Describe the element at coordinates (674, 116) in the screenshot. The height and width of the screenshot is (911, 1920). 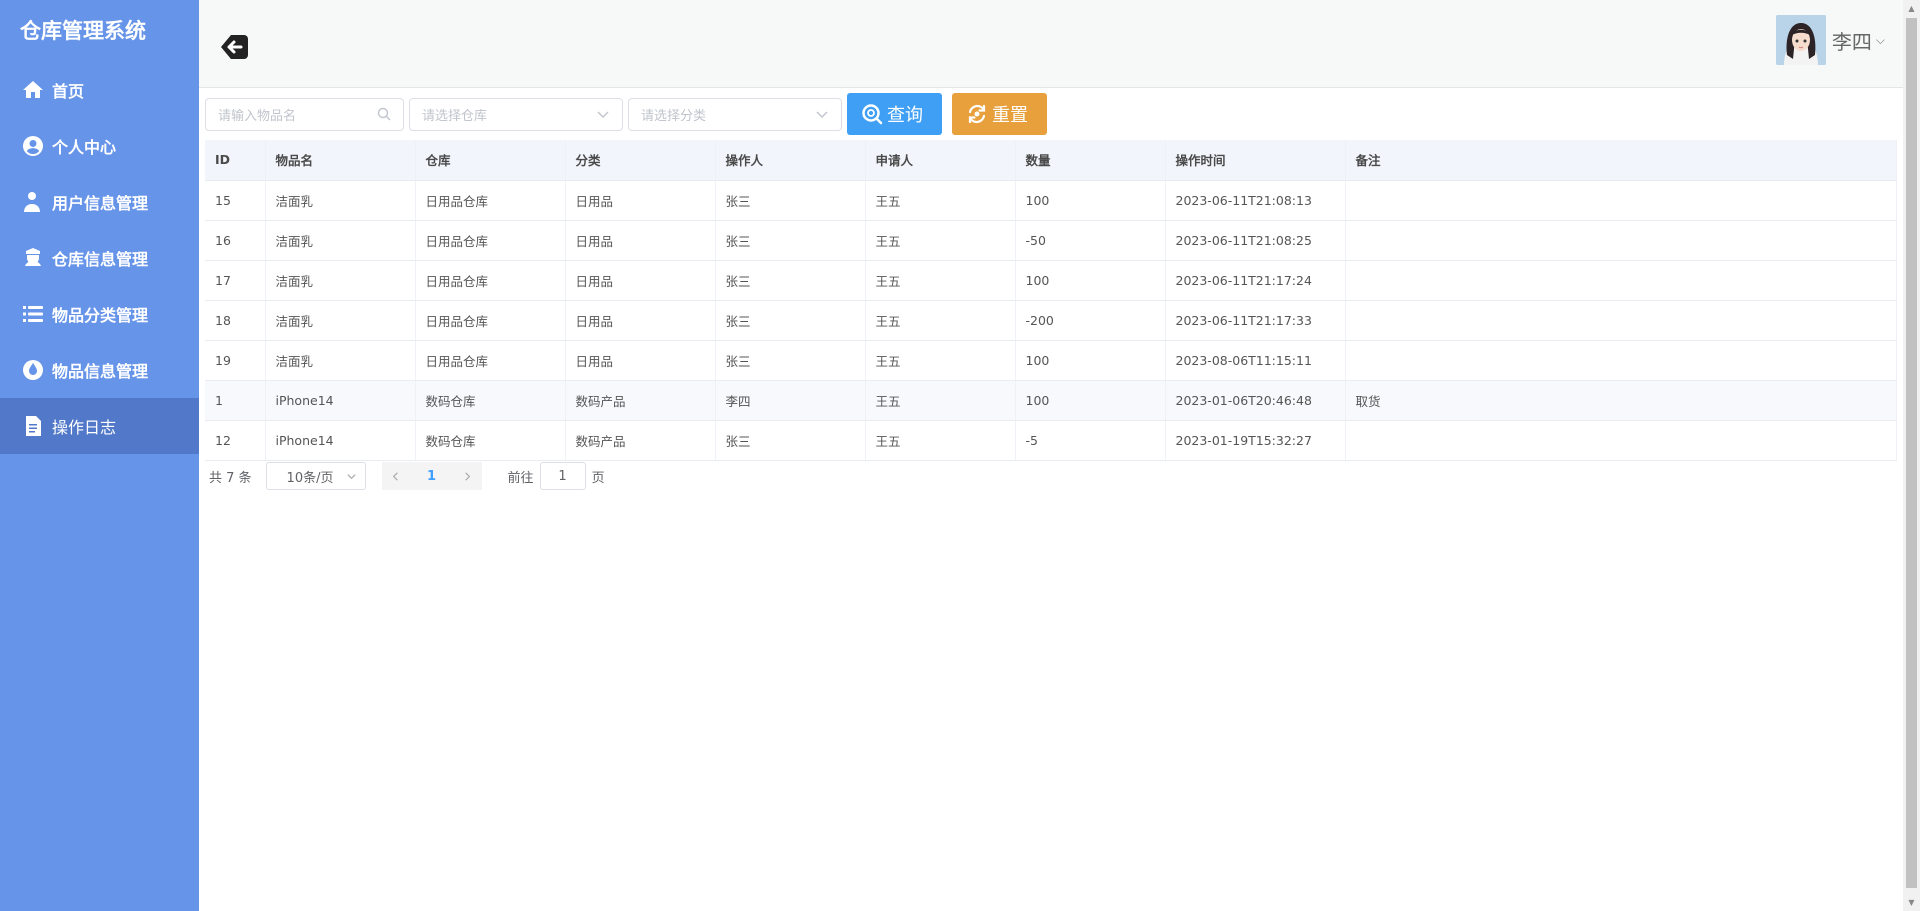
I see `category-placeholder: 请选择分类` at that location.